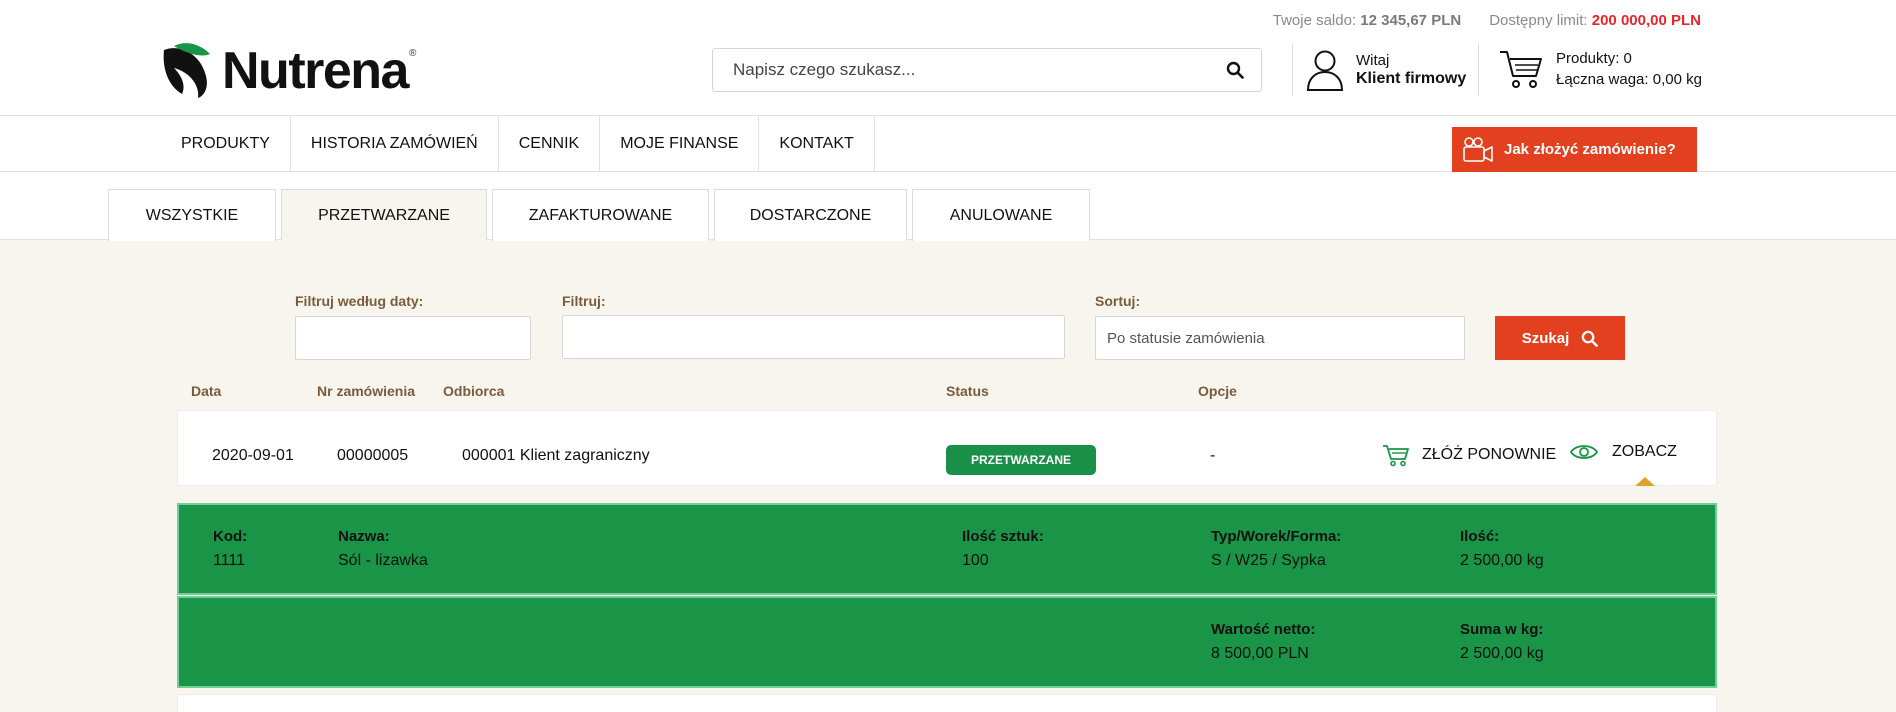 Image resolution: width=1896 pixels, height=712 pixels. What do you see at coordinates (947, 642) in the screenshot?
I see `order-detail-summary` at bounding box center [947, 642].